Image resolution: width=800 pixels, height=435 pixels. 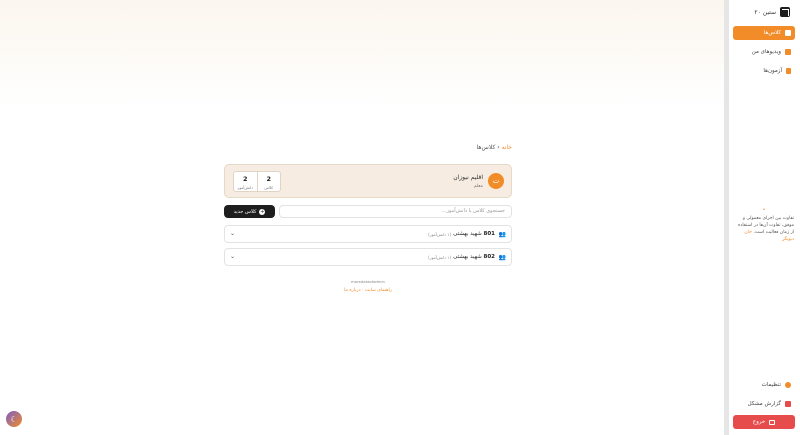 What do you see at coordinates (771, 385) in the screenshot?
I see `sidebar-item-label: تنظیمات` at bounding box center [771, 385].